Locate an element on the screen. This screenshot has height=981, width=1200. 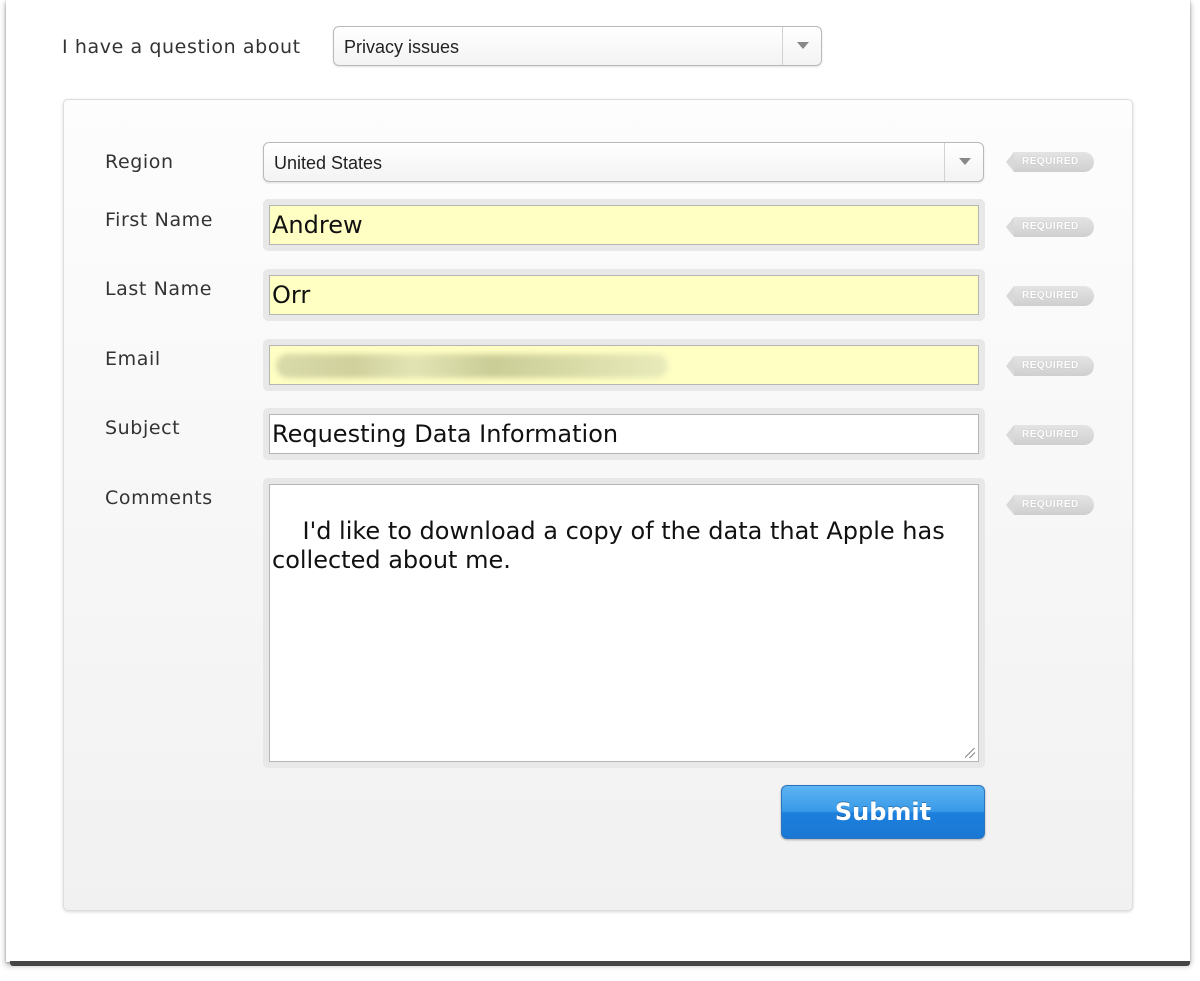
last-name-field: Orr is located at coordinates (624, 295).